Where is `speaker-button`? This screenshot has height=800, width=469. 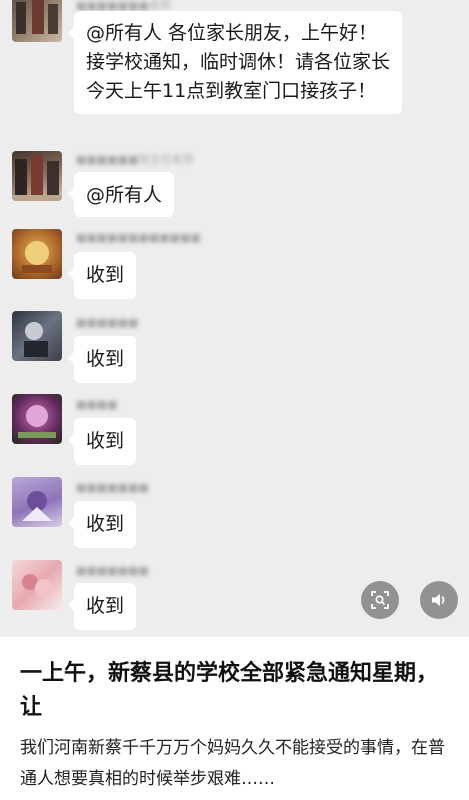 speaker-button is located at coordinates (439, 600).